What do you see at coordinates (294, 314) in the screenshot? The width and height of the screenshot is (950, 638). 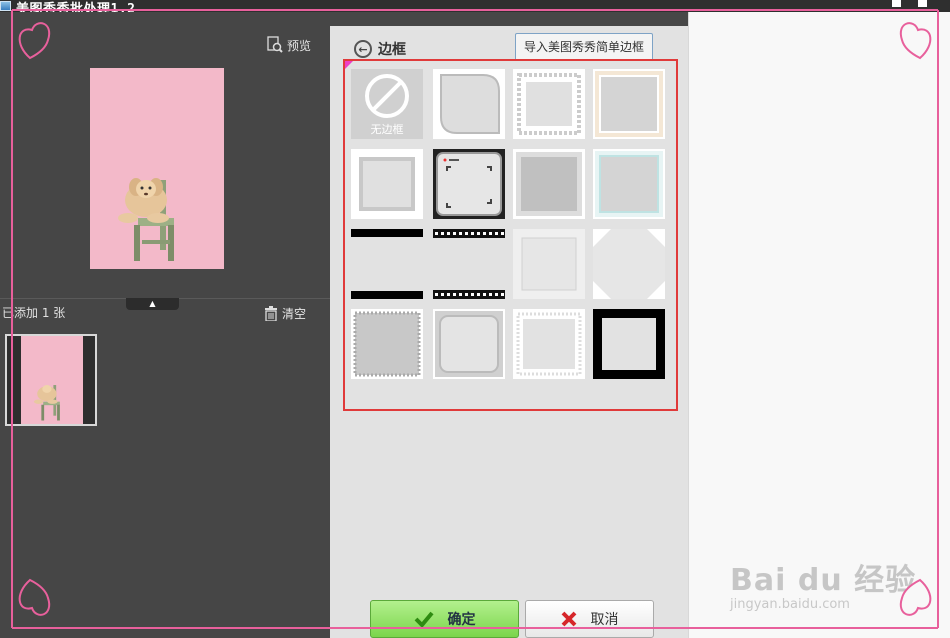 I see `clear-label: 清空` at bounding box center [294, 314].